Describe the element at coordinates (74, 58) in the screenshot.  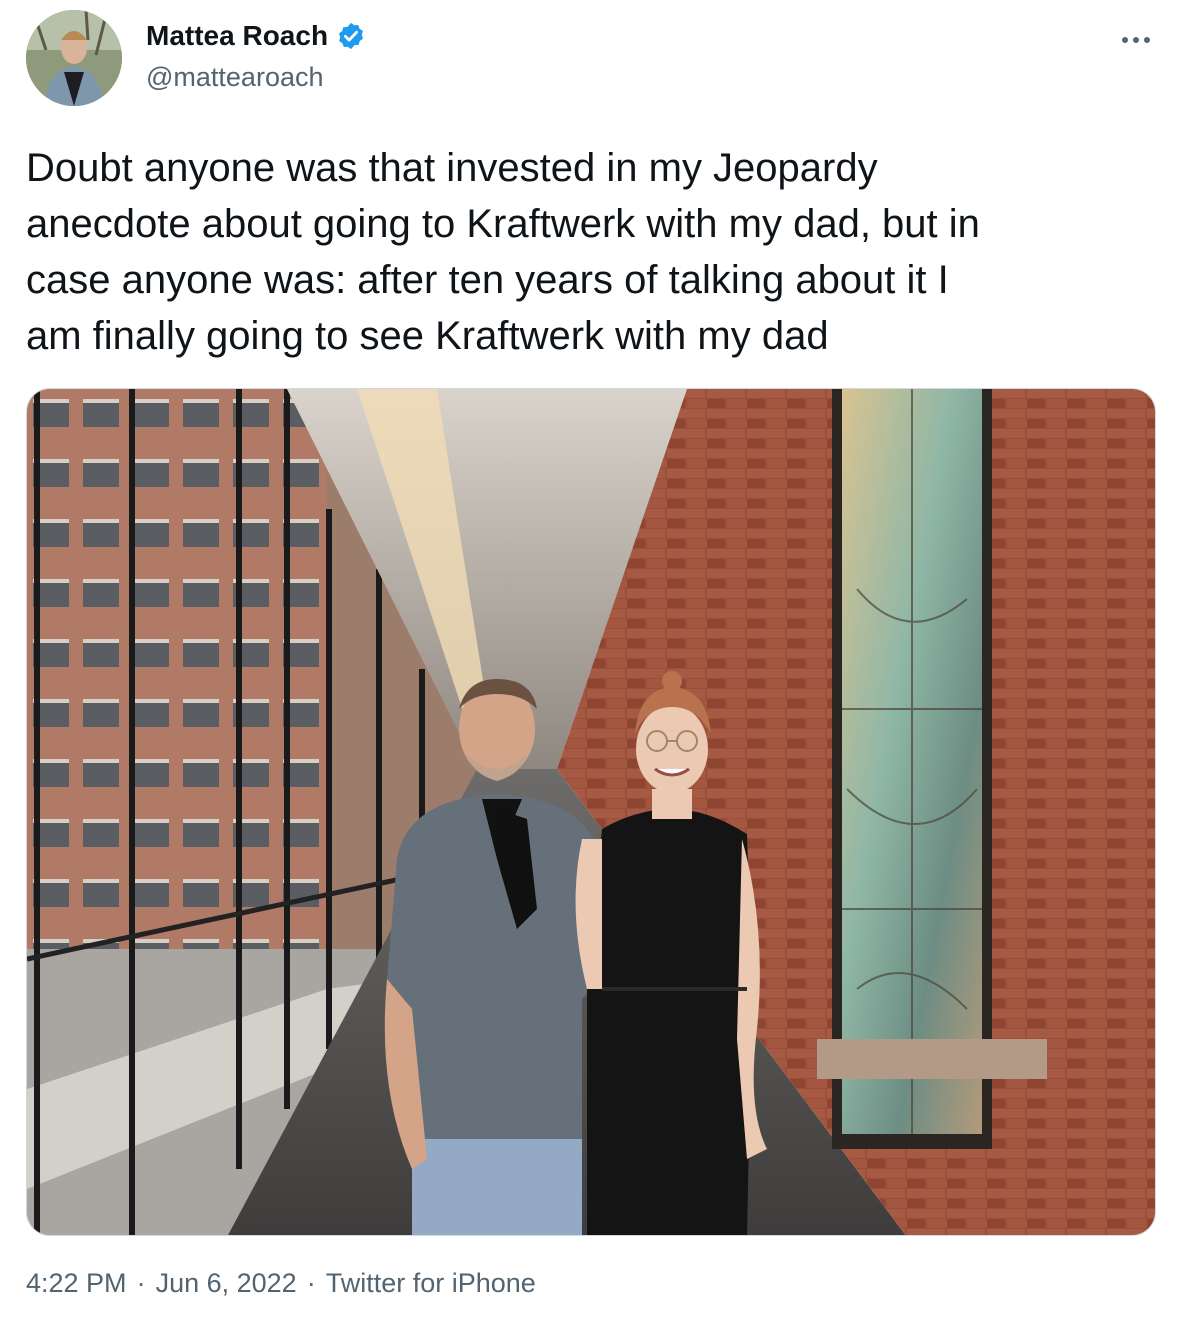
I see `avatar` at that location.